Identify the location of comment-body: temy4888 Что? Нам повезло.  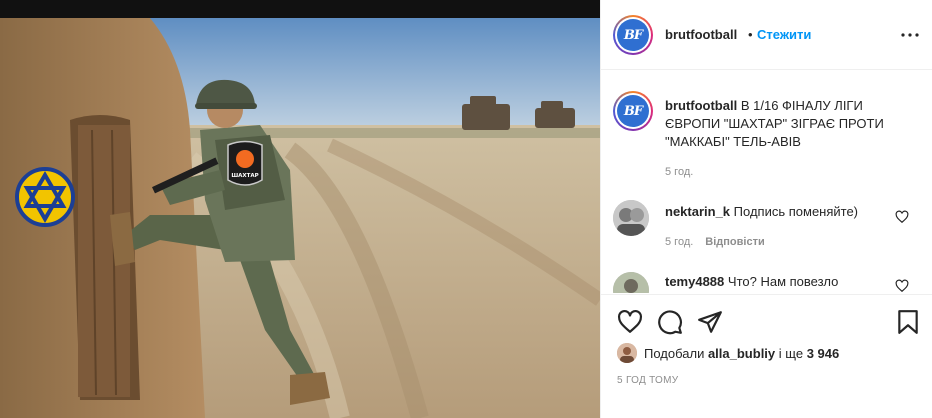
(775, 282).